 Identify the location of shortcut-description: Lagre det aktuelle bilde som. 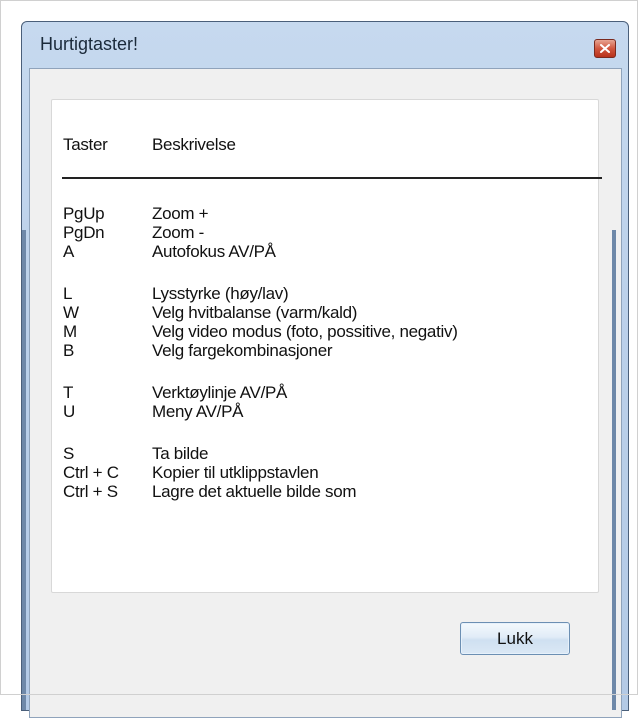
(254, 491).